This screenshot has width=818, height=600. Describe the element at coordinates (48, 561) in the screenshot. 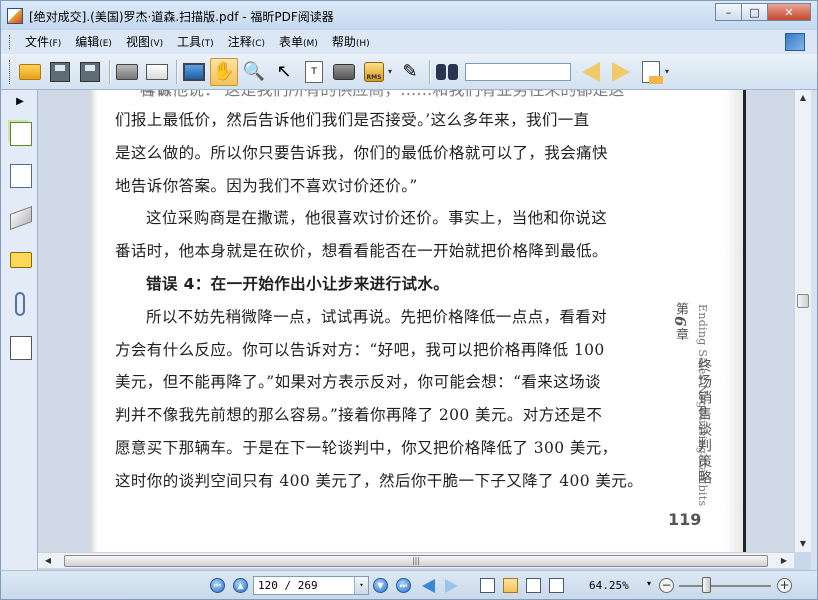

I see `scroll-left-icon: ◀` at that location.